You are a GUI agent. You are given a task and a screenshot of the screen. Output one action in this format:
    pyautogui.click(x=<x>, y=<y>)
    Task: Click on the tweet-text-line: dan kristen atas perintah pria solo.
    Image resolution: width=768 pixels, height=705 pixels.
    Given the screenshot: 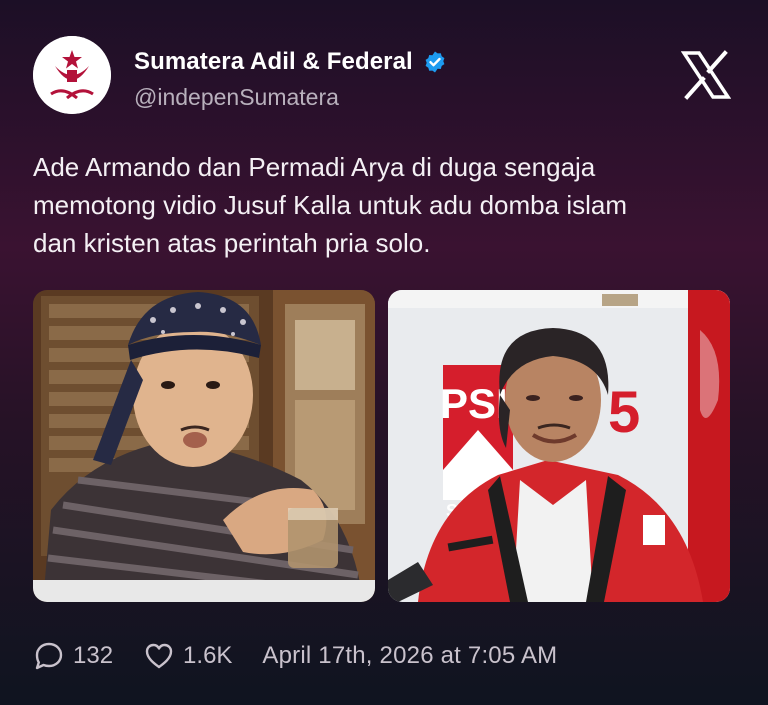 What is the action you would take?
    pyautogui.click(x=232, y=243)
    